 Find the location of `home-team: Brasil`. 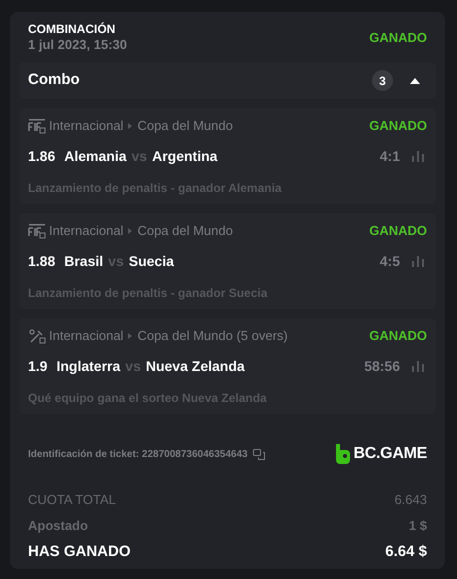

home-team: Brasil is located at coordinates (84, 261).